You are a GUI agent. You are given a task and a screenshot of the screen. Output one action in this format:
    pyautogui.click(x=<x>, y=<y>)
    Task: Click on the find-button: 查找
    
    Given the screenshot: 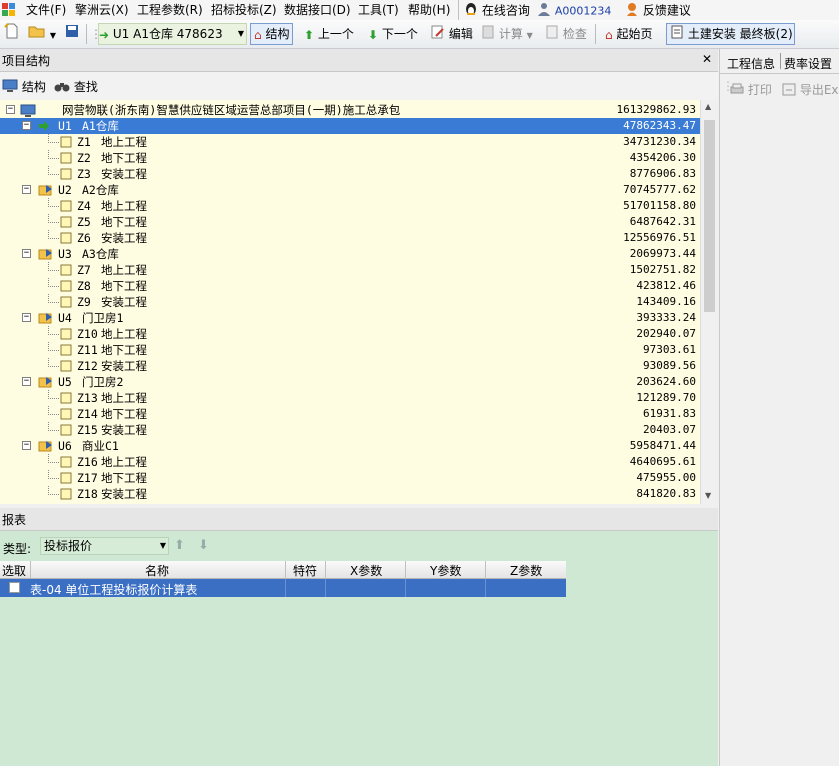 What is the action you would take?
    pyautogui.click(x=76, y=87)
    